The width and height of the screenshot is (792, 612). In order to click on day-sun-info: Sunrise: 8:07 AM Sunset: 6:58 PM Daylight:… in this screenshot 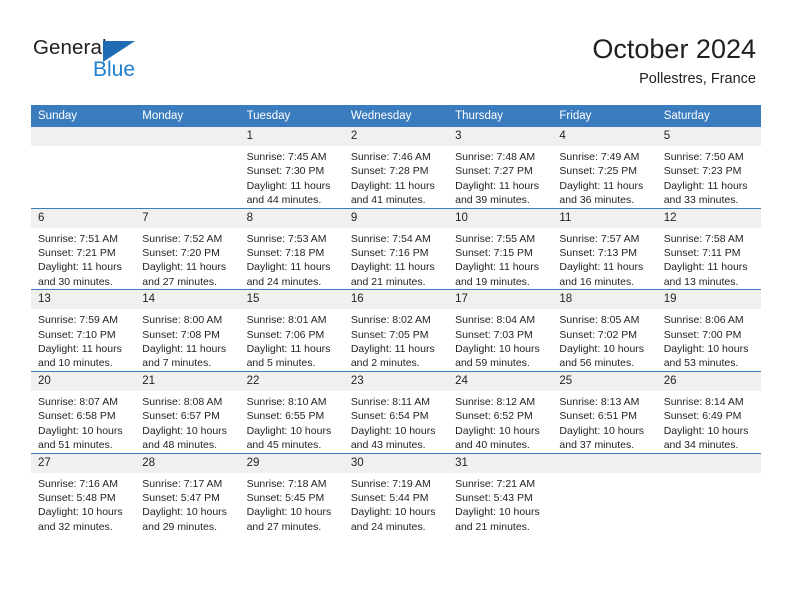, I will do `click(83, 422)`.